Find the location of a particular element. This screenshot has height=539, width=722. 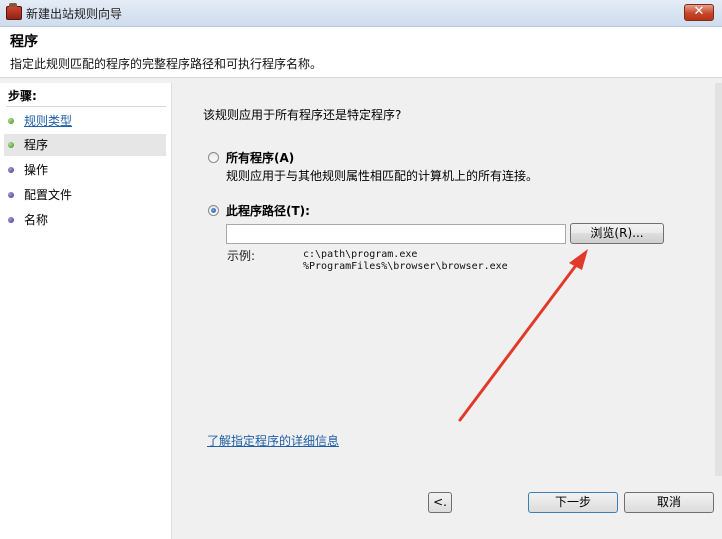

all-programs-radio is located at coordinates (213, 157).